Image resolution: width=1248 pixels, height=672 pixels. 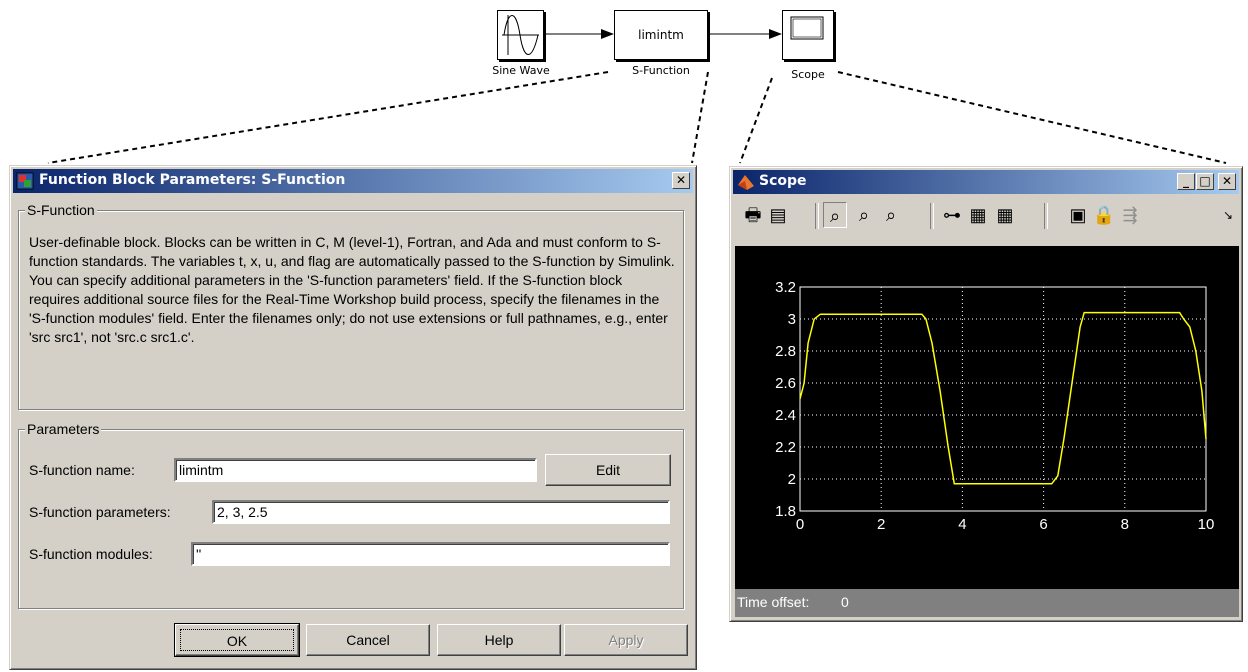 What do you see at coordinates (1206, 524) in the screenshot?
I see `x-tick-label: 10` at bounding box center [1206, 524].